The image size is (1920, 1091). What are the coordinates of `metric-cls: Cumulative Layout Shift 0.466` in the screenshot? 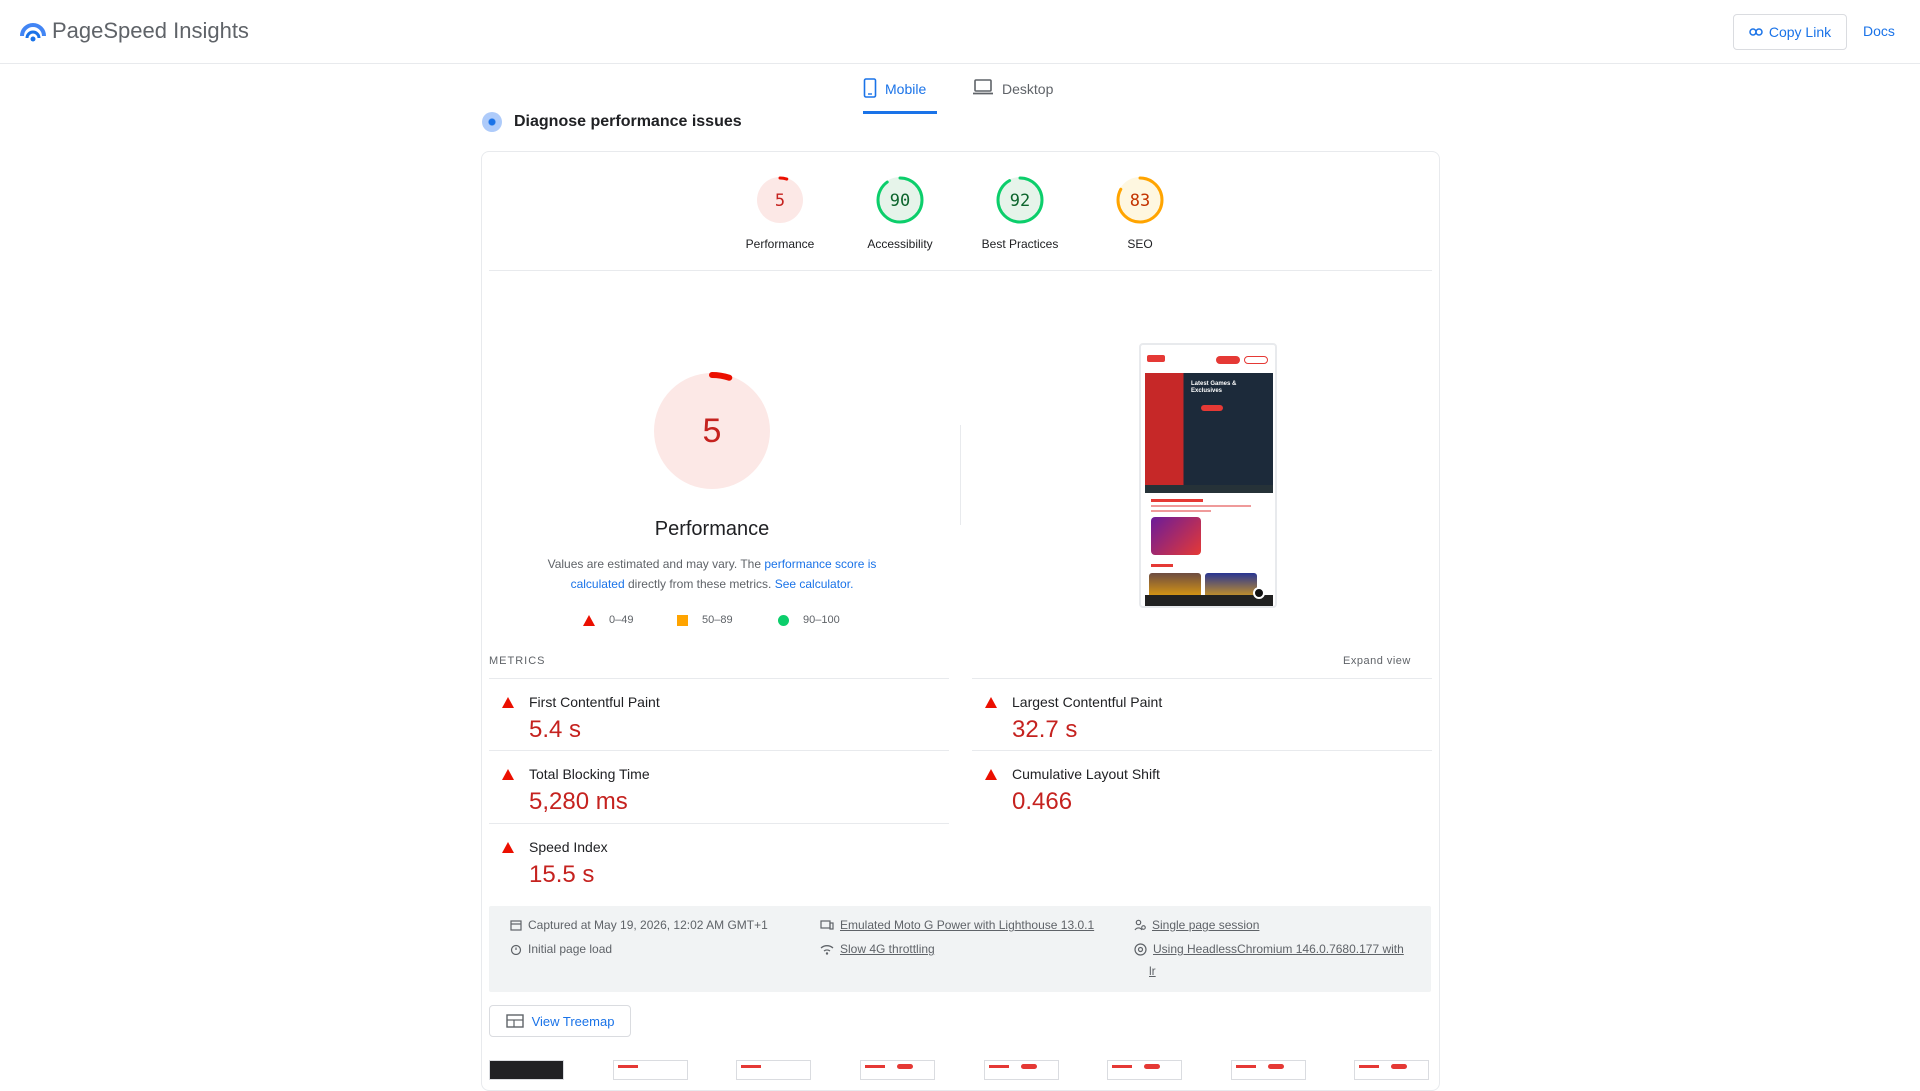 It's located at (1202, 786).